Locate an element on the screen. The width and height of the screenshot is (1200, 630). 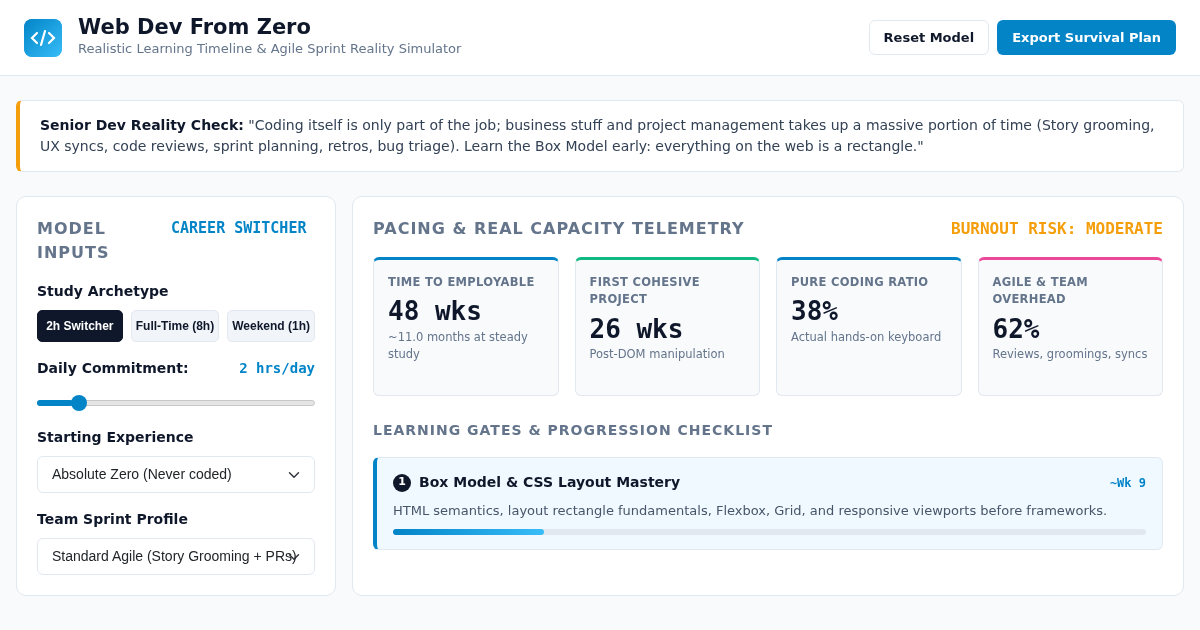
metric-note: Actual hands-on keyboard is located at coordinates (867, 338).